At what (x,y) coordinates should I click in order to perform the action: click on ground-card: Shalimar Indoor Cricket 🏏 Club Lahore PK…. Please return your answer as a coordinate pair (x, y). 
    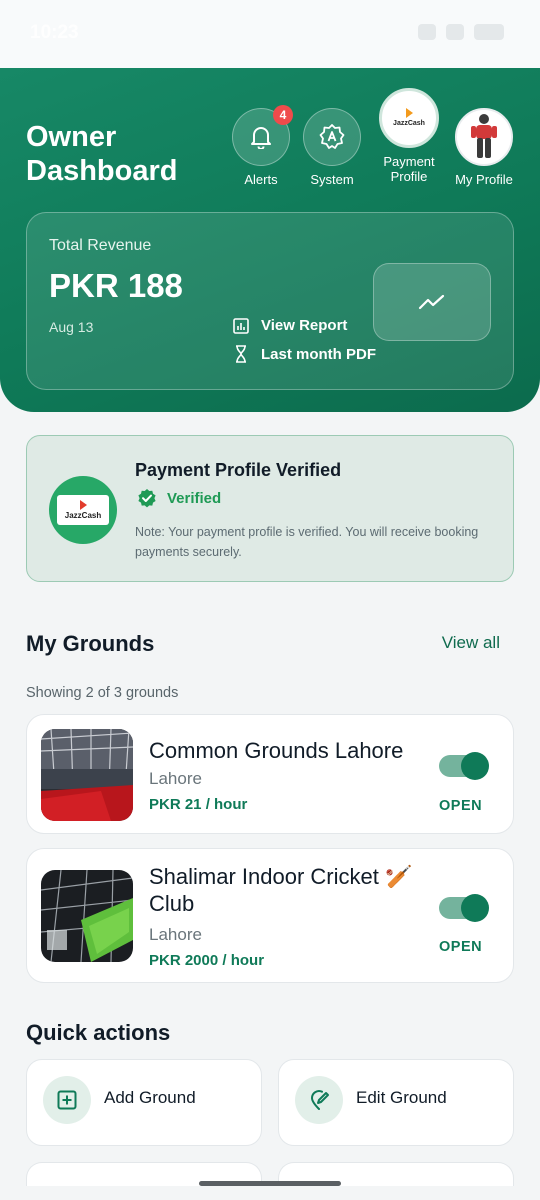
    Looking at the image, I should click on (270, 915).